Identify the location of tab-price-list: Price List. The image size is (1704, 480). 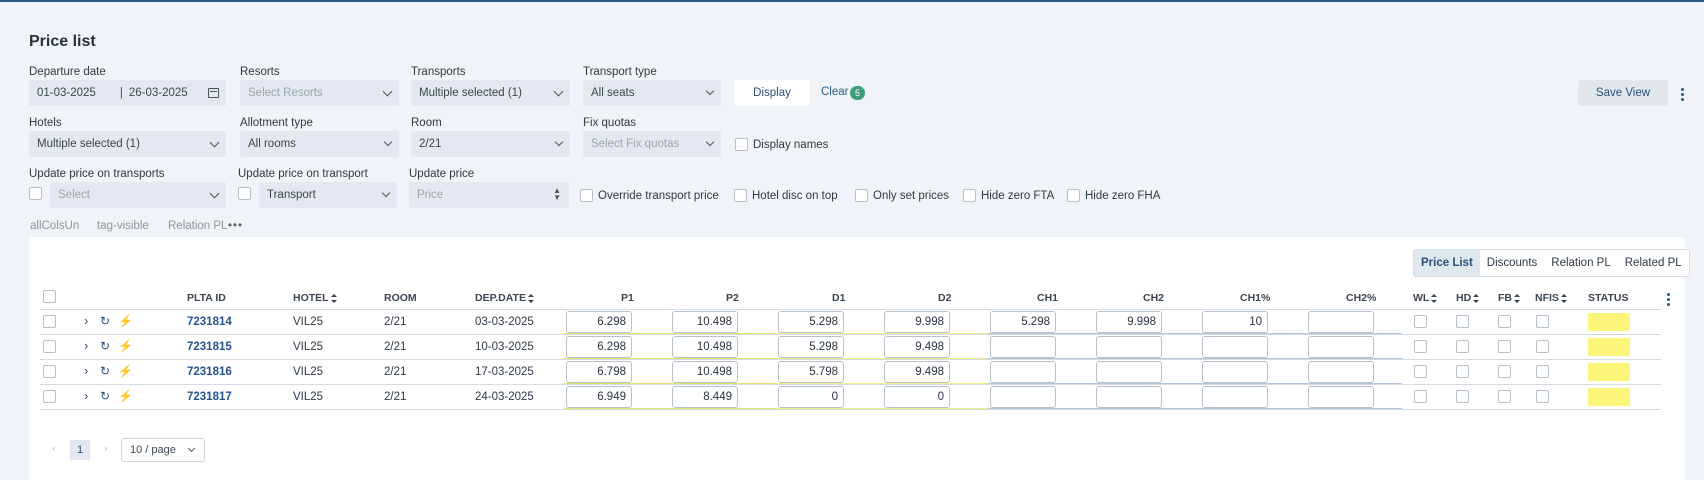
(1447, 263).